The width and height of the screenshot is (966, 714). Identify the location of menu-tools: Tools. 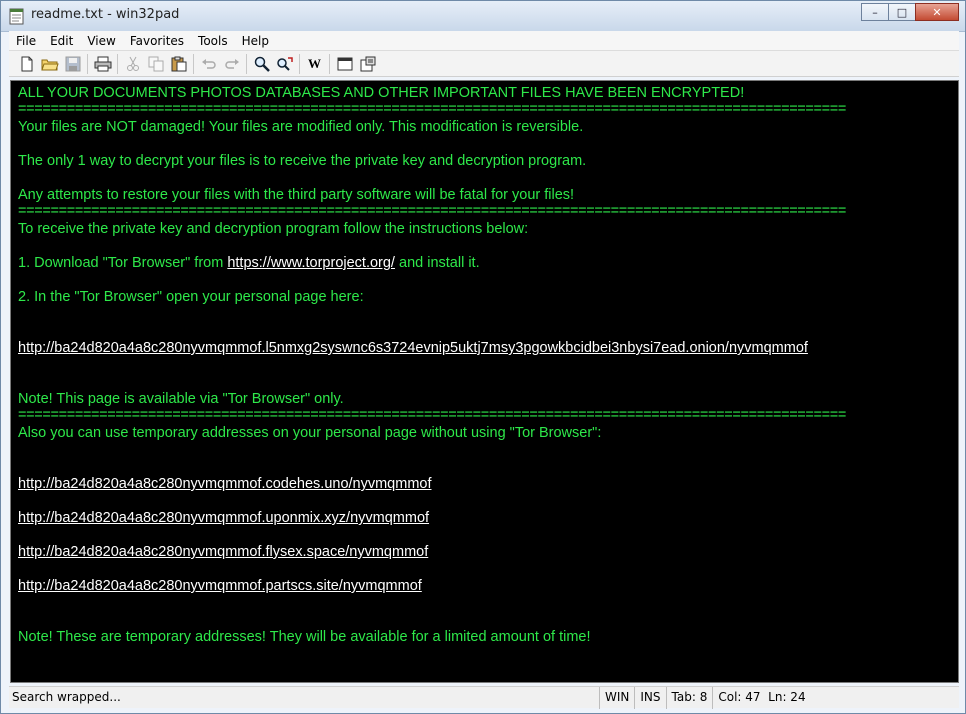
(213, 41).